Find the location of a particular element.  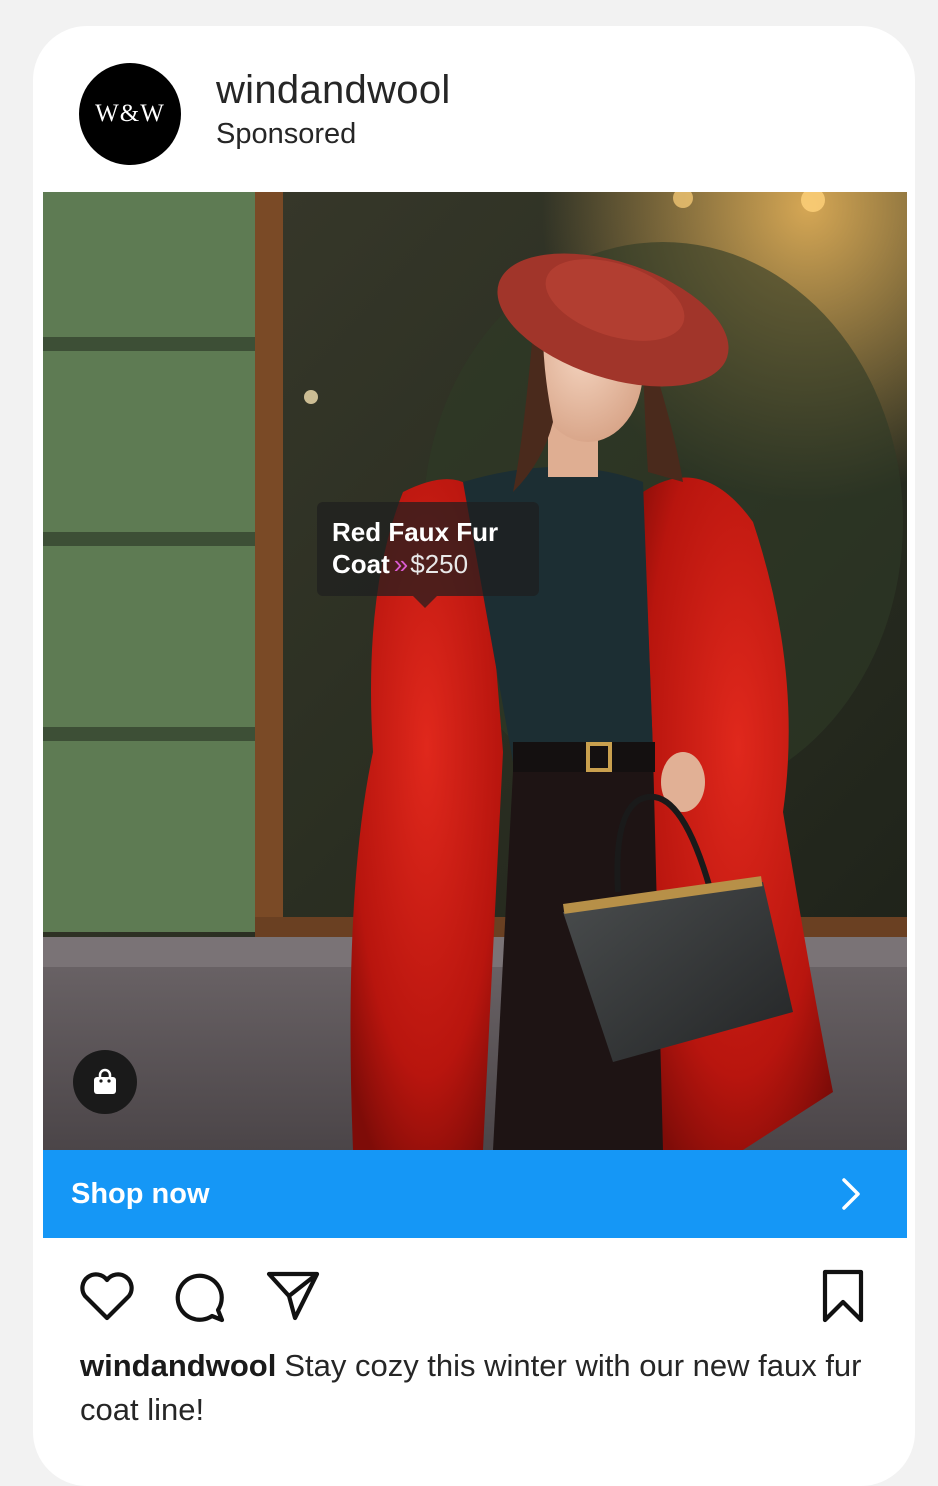

comment-button is located at coordinates (200, 1296).